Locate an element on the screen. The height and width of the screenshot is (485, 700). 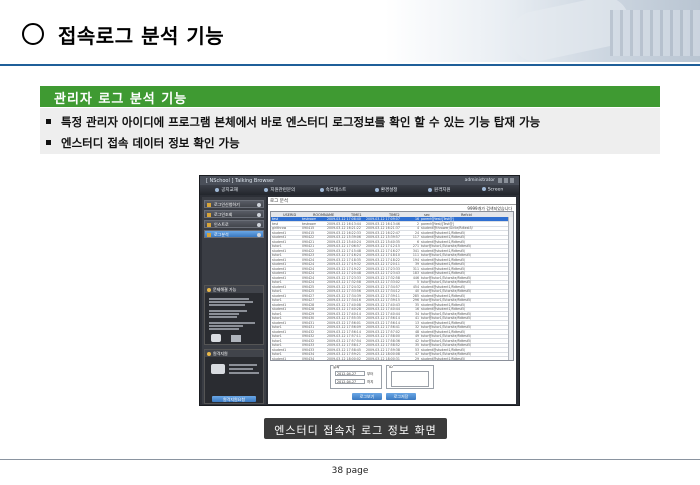
lightbulb-icon is located at coordinates (209, 289).